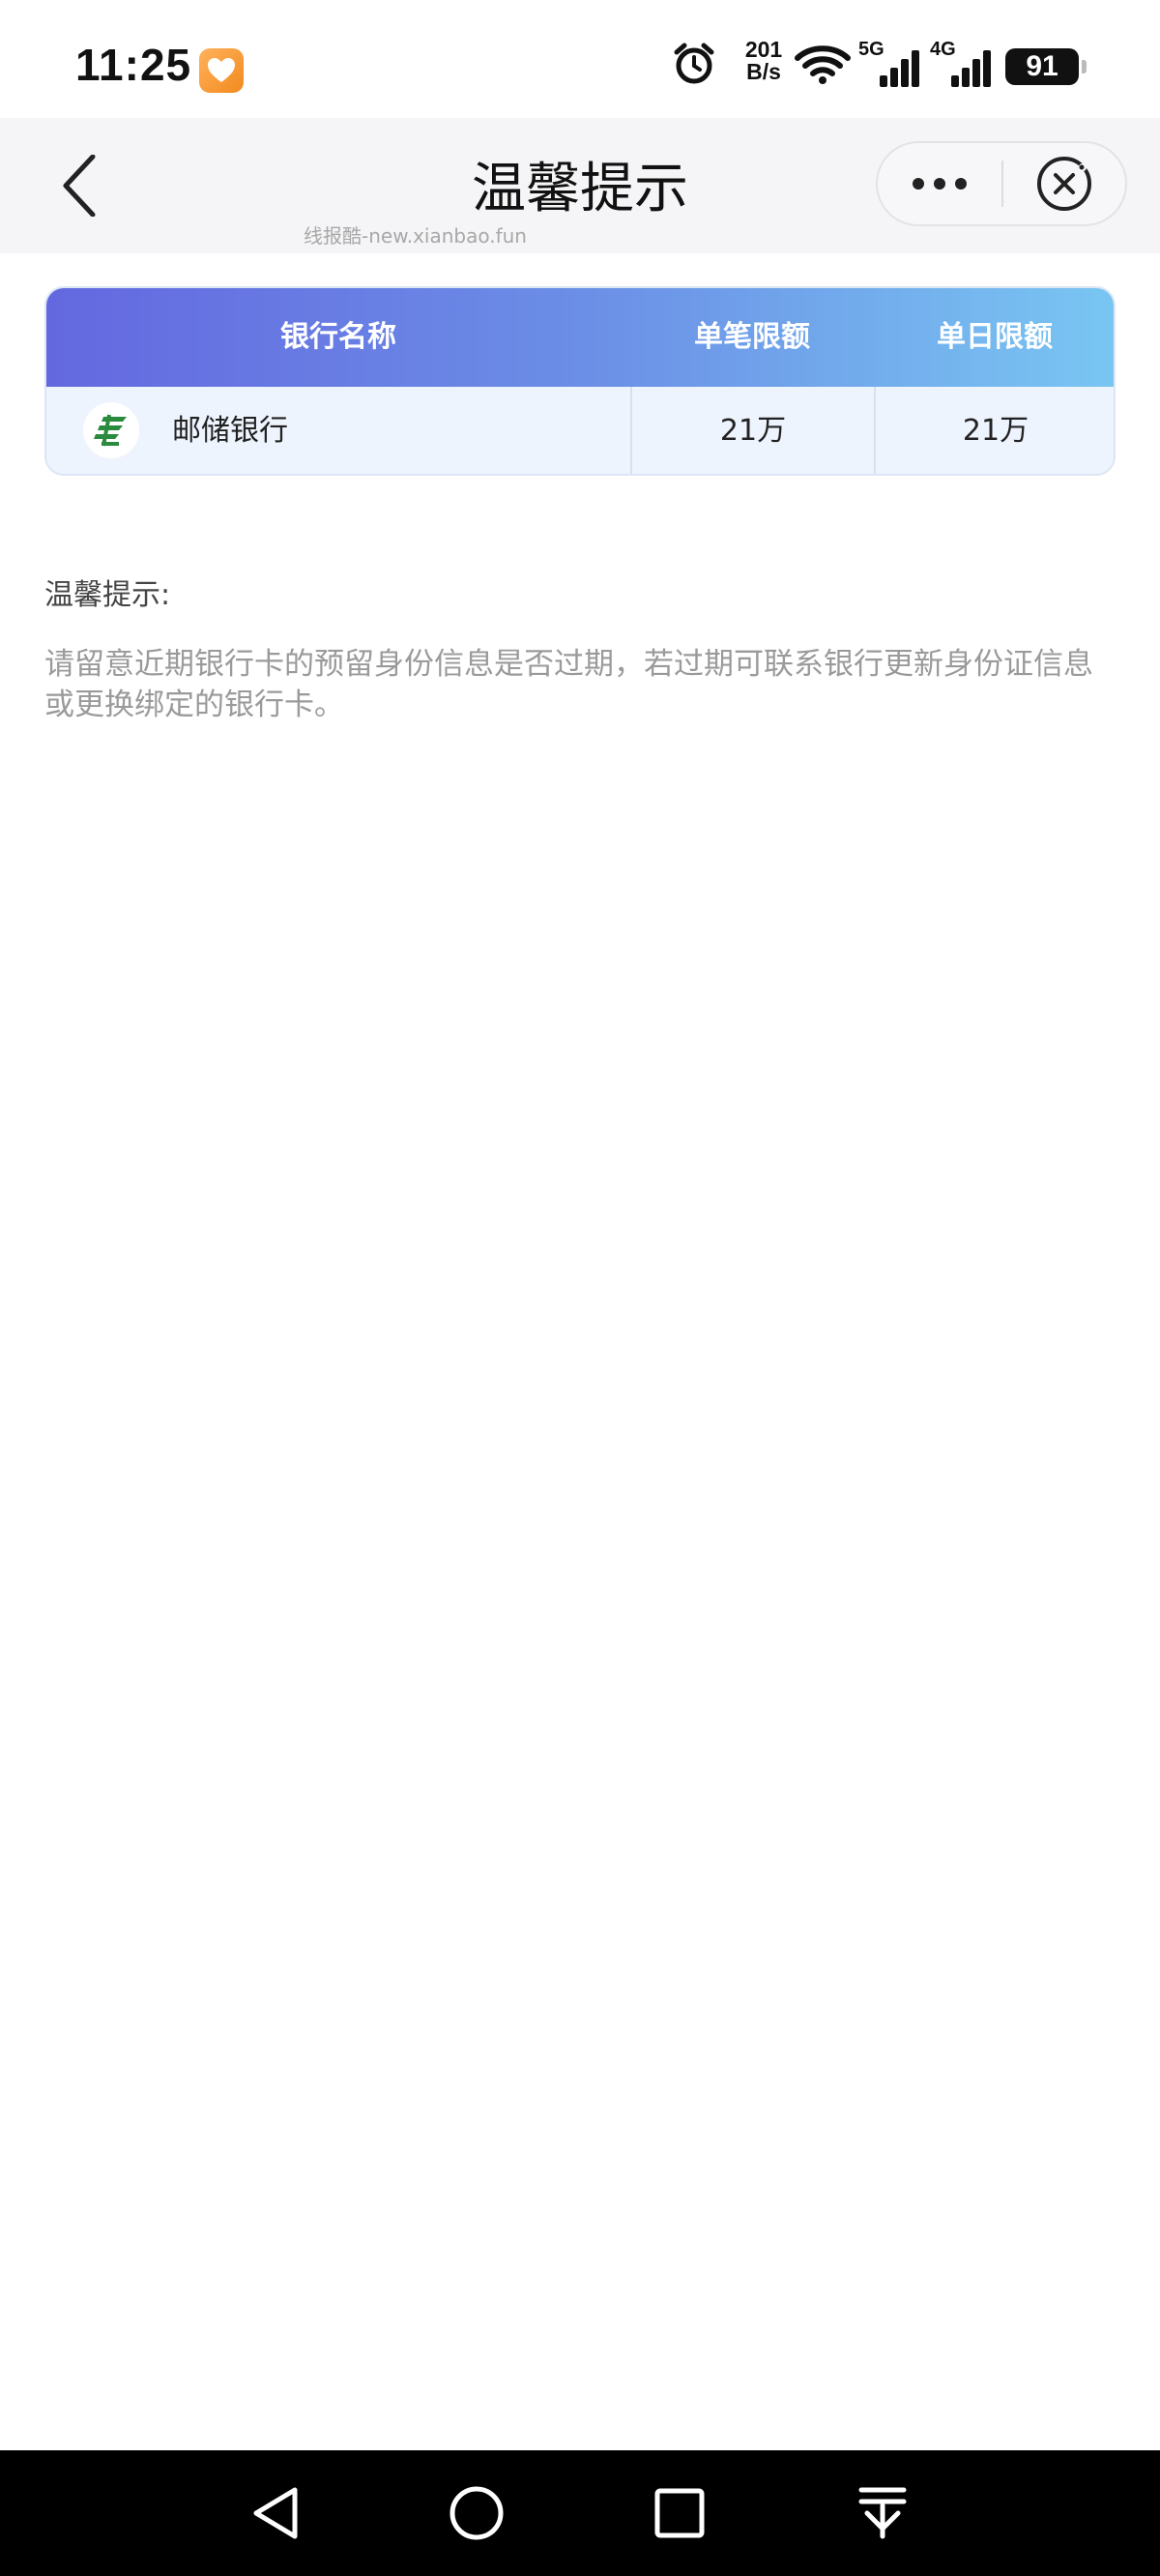  What do you see at coordinates (764, 49) in the screenshot?
I see `network-speed-value: 201` at bounding box center [764, 49].